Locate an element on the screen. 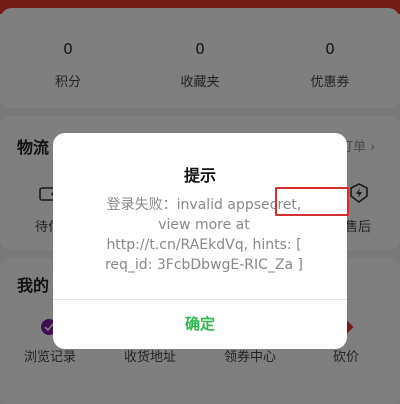  highlight-annotation is located at coordinates (312, 201).